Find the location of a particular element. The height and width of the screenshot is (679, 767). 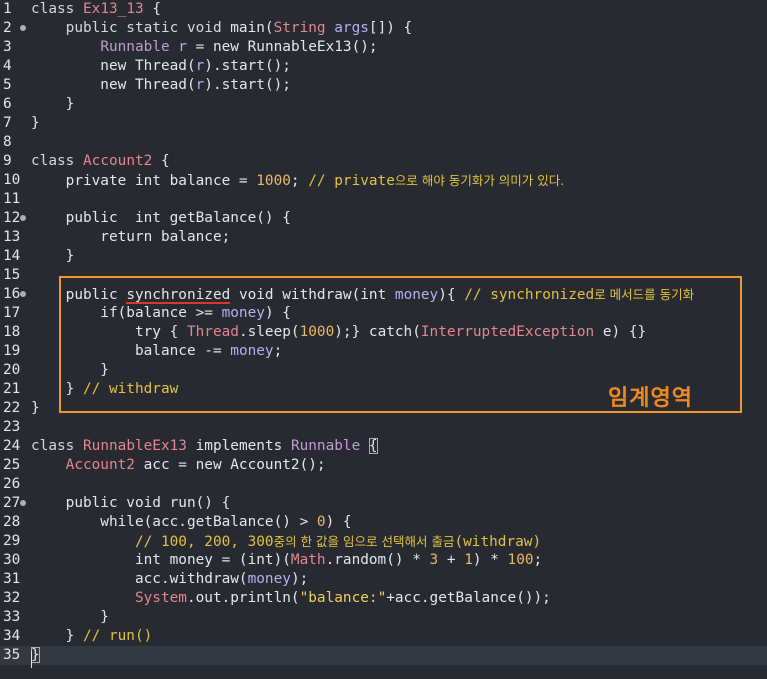

code-line: 13 return balance; is located at coordinates (383, 237).